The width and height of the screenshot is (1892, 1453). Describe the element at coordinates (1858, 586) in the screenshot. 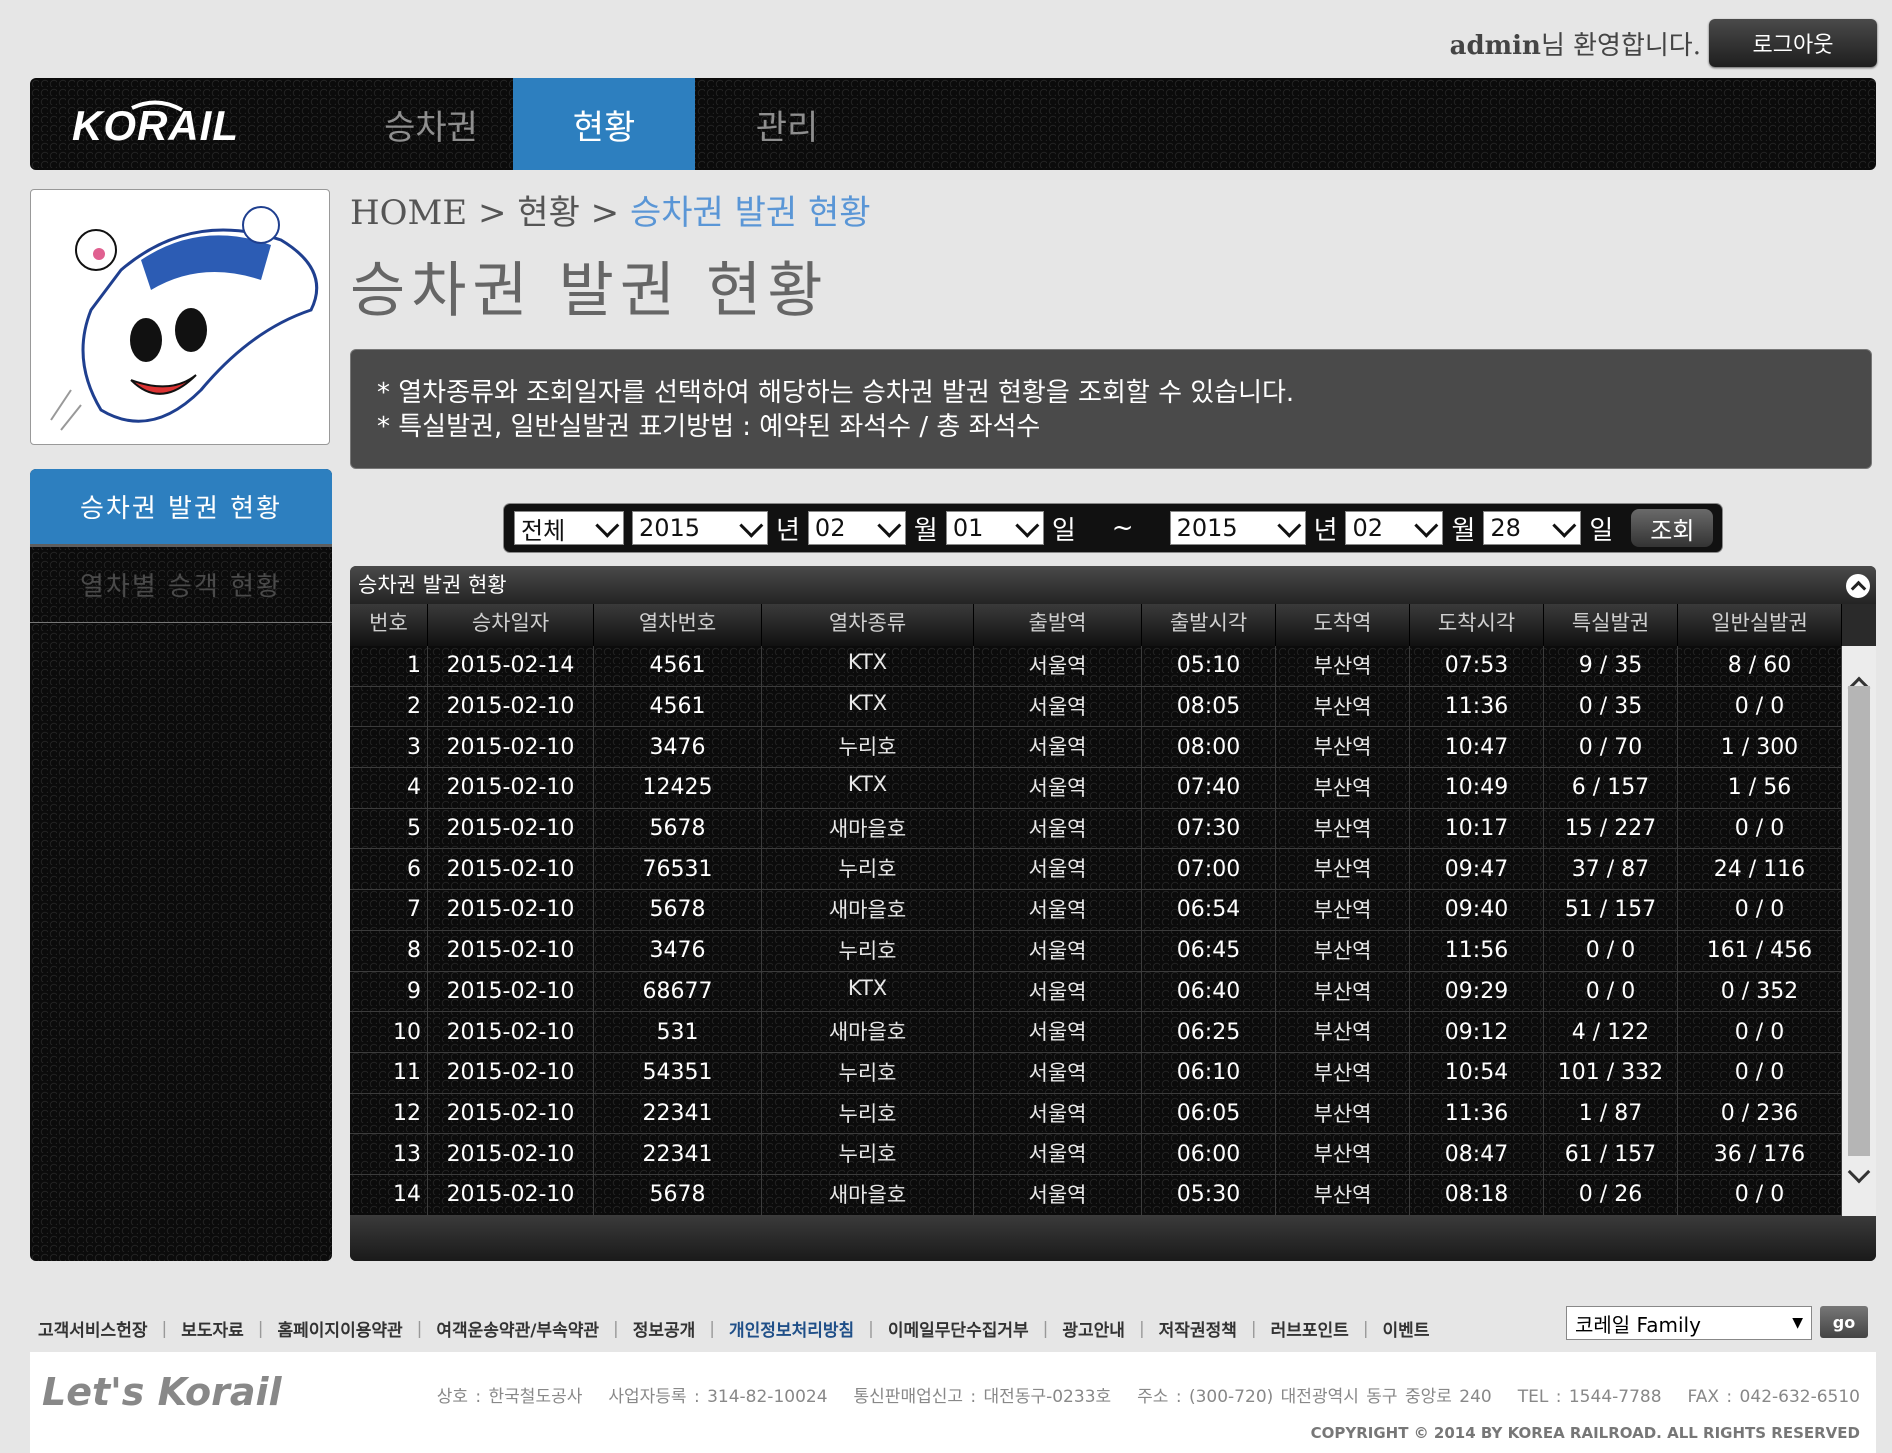

I see `collapse-icon` at that location.